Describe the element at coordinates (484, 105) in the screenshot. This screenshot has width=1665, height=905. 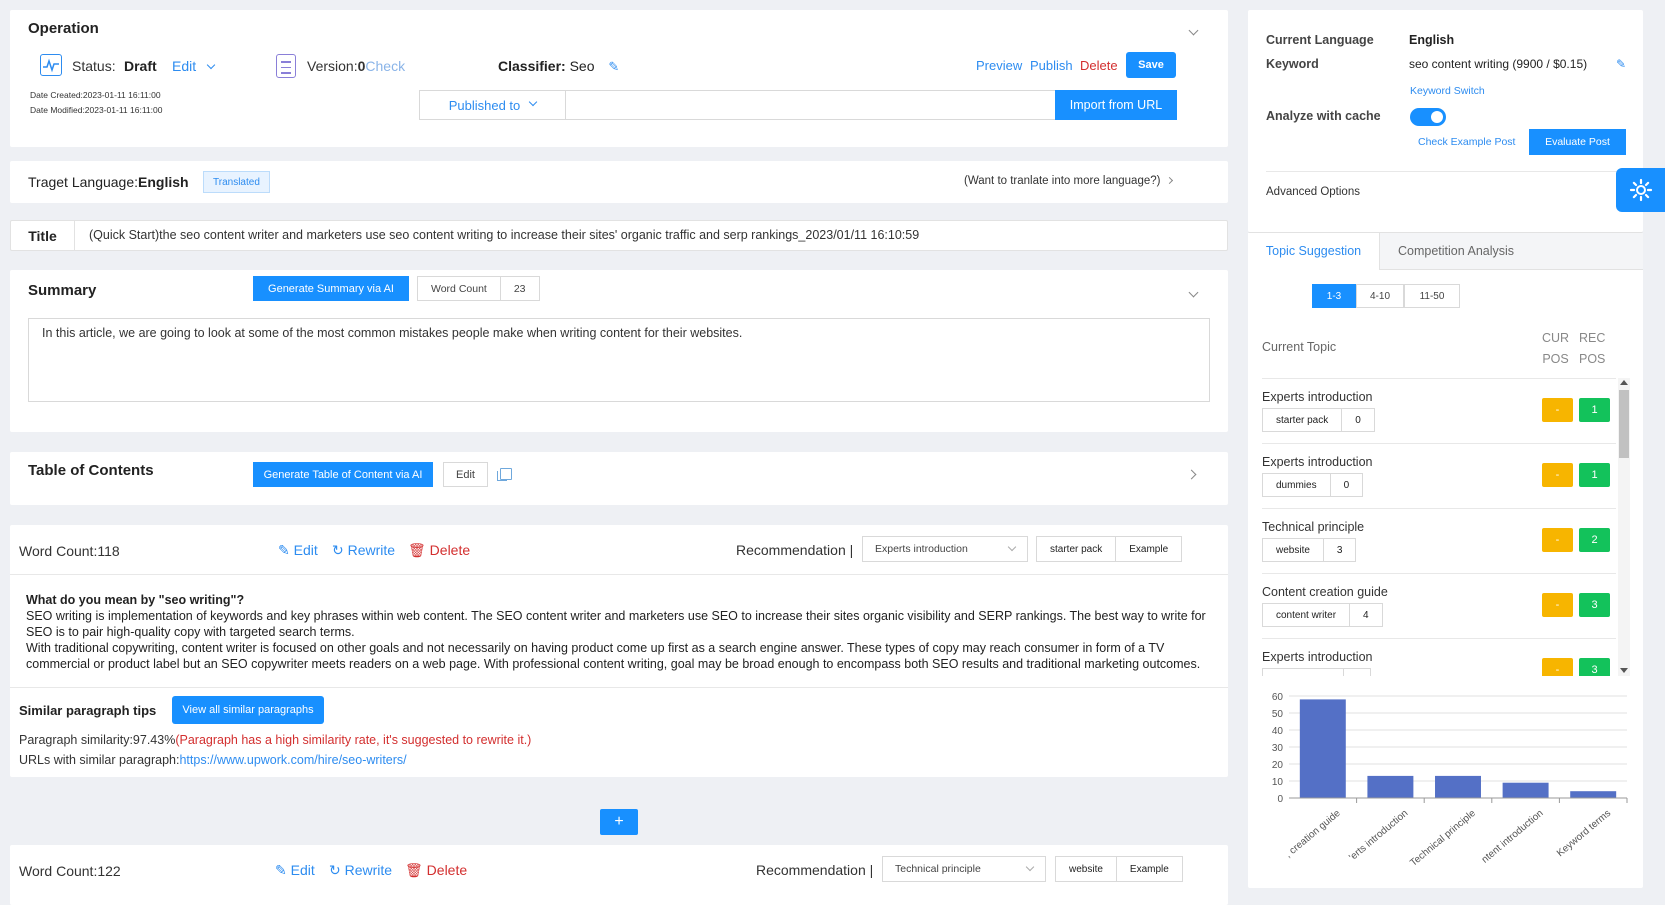
I see `published-to-label: Published to` at that location.